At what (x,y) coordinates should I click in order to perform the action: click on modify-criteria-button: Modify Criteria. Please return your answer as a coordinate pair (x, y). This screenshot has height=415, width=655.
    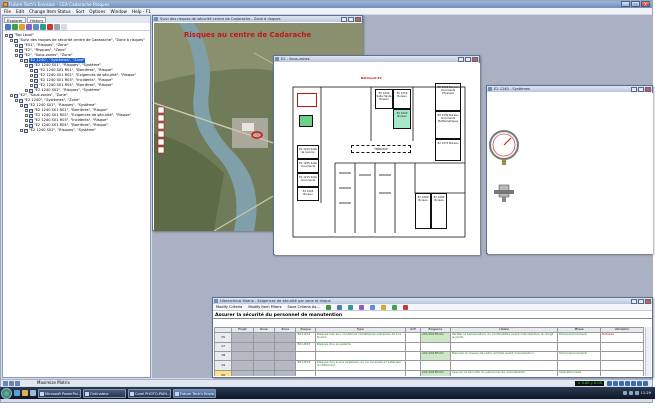
    Looking at the image, I should click on (229, 307).